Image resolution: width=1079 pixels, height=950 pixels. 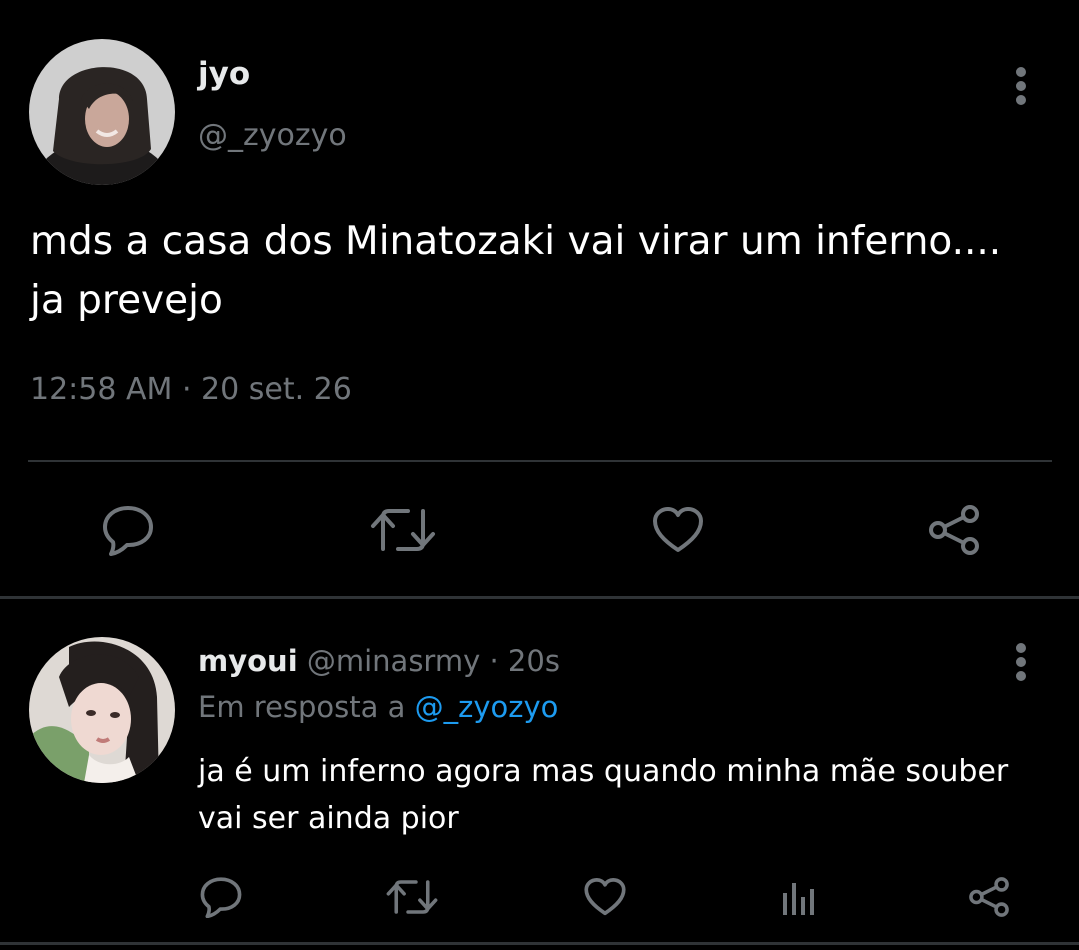 What do you see at coordinates (101, 389) in the screenshot?
I see `tweet-time: 12:58 AM` at bounding box center [101, 389].